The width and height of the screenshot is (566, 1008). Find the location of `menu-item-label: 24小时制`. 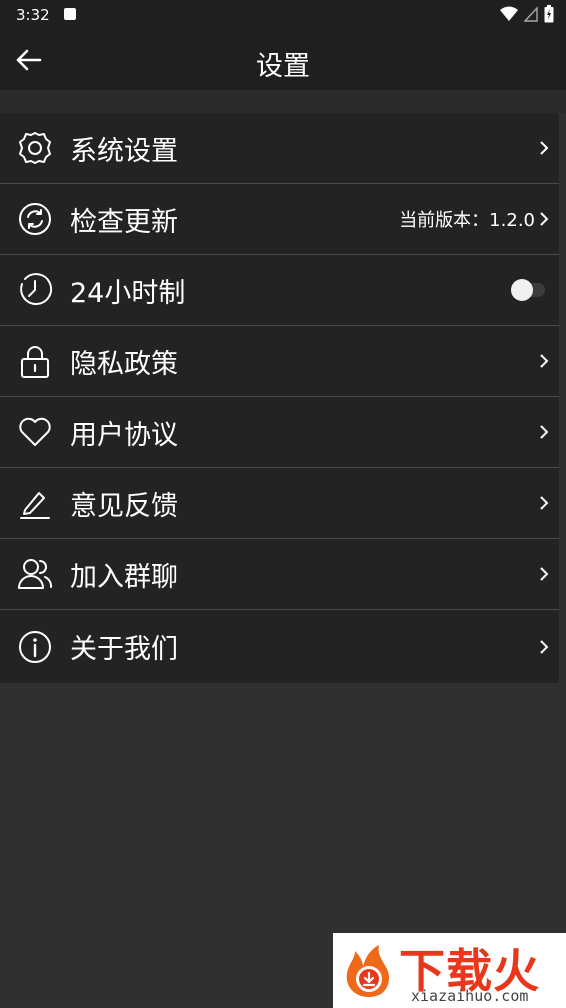

menu-item-label: 24小时制 is located at coordinates (128, 293).